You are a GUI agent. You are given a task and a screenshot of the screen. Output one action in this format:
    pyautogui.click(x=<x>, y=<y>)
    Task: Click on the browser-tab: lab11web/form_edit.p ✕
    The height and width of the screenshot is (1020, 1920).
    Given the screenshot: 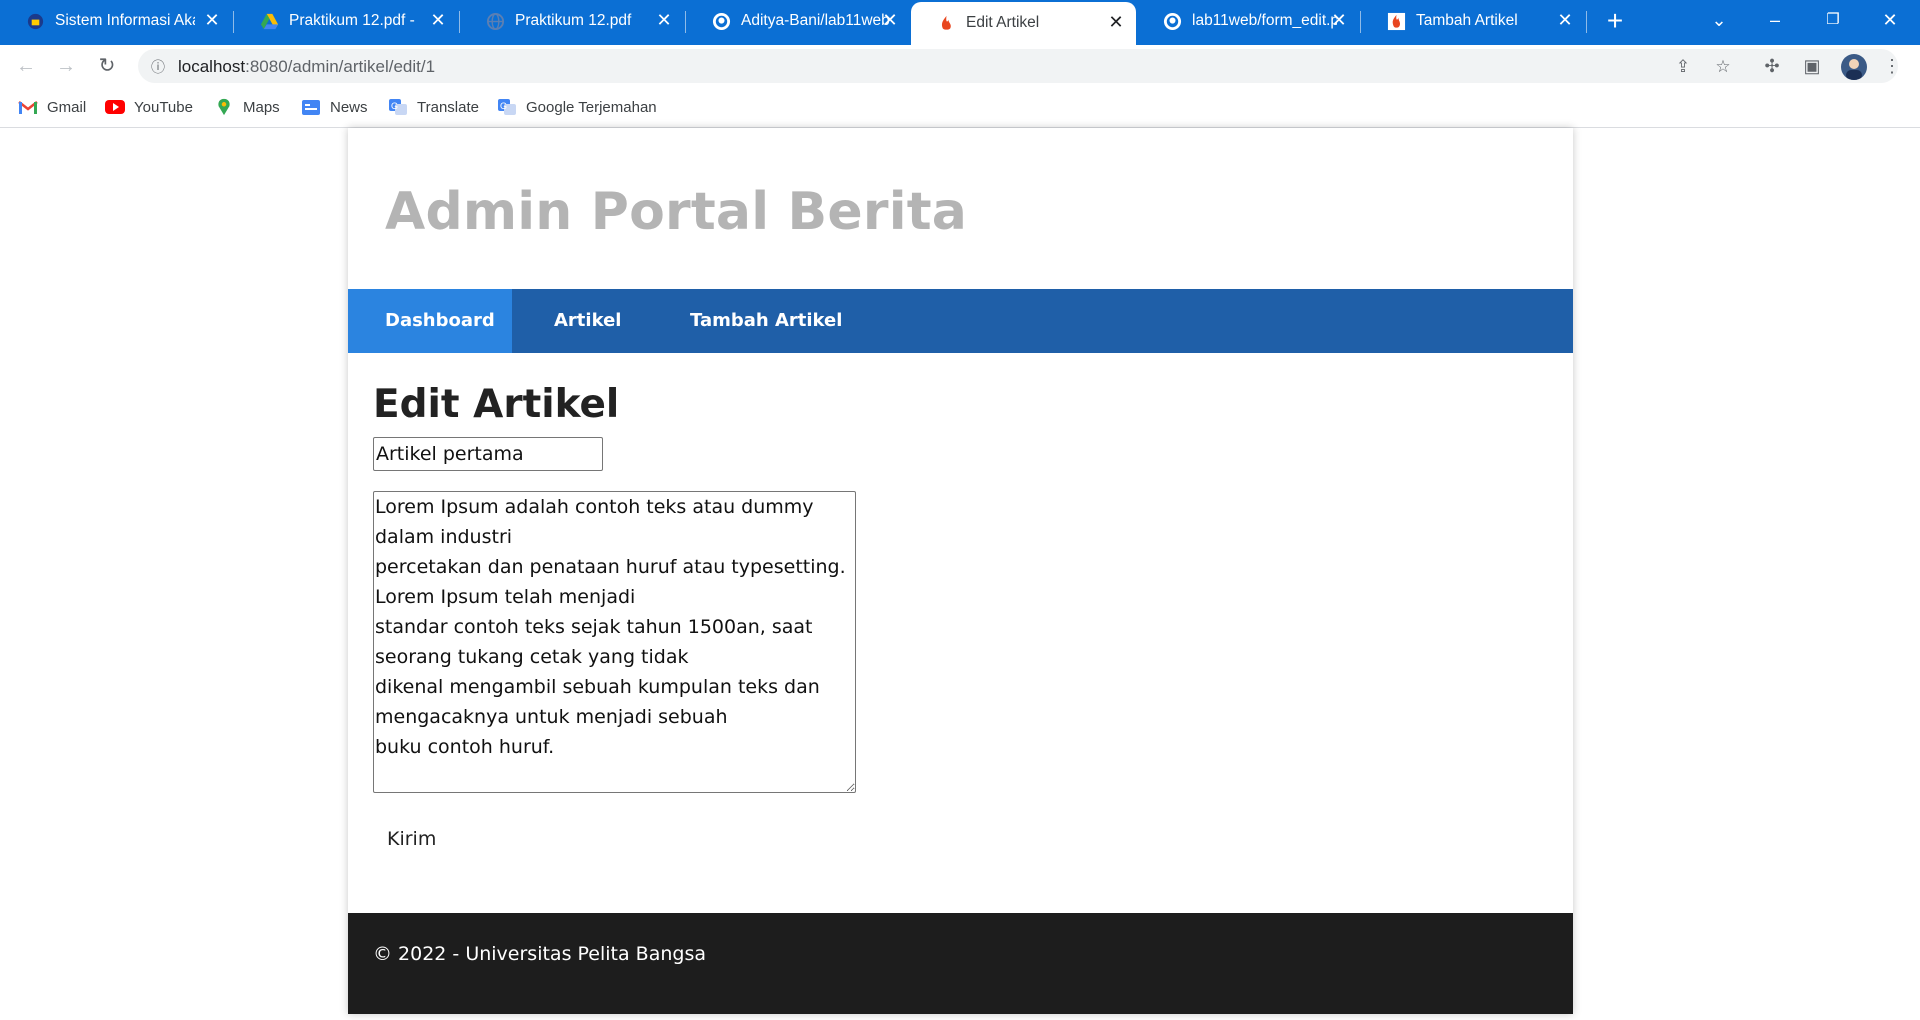 What is the action you would take?
    pyautogui.click(x=1248, y=21)
    